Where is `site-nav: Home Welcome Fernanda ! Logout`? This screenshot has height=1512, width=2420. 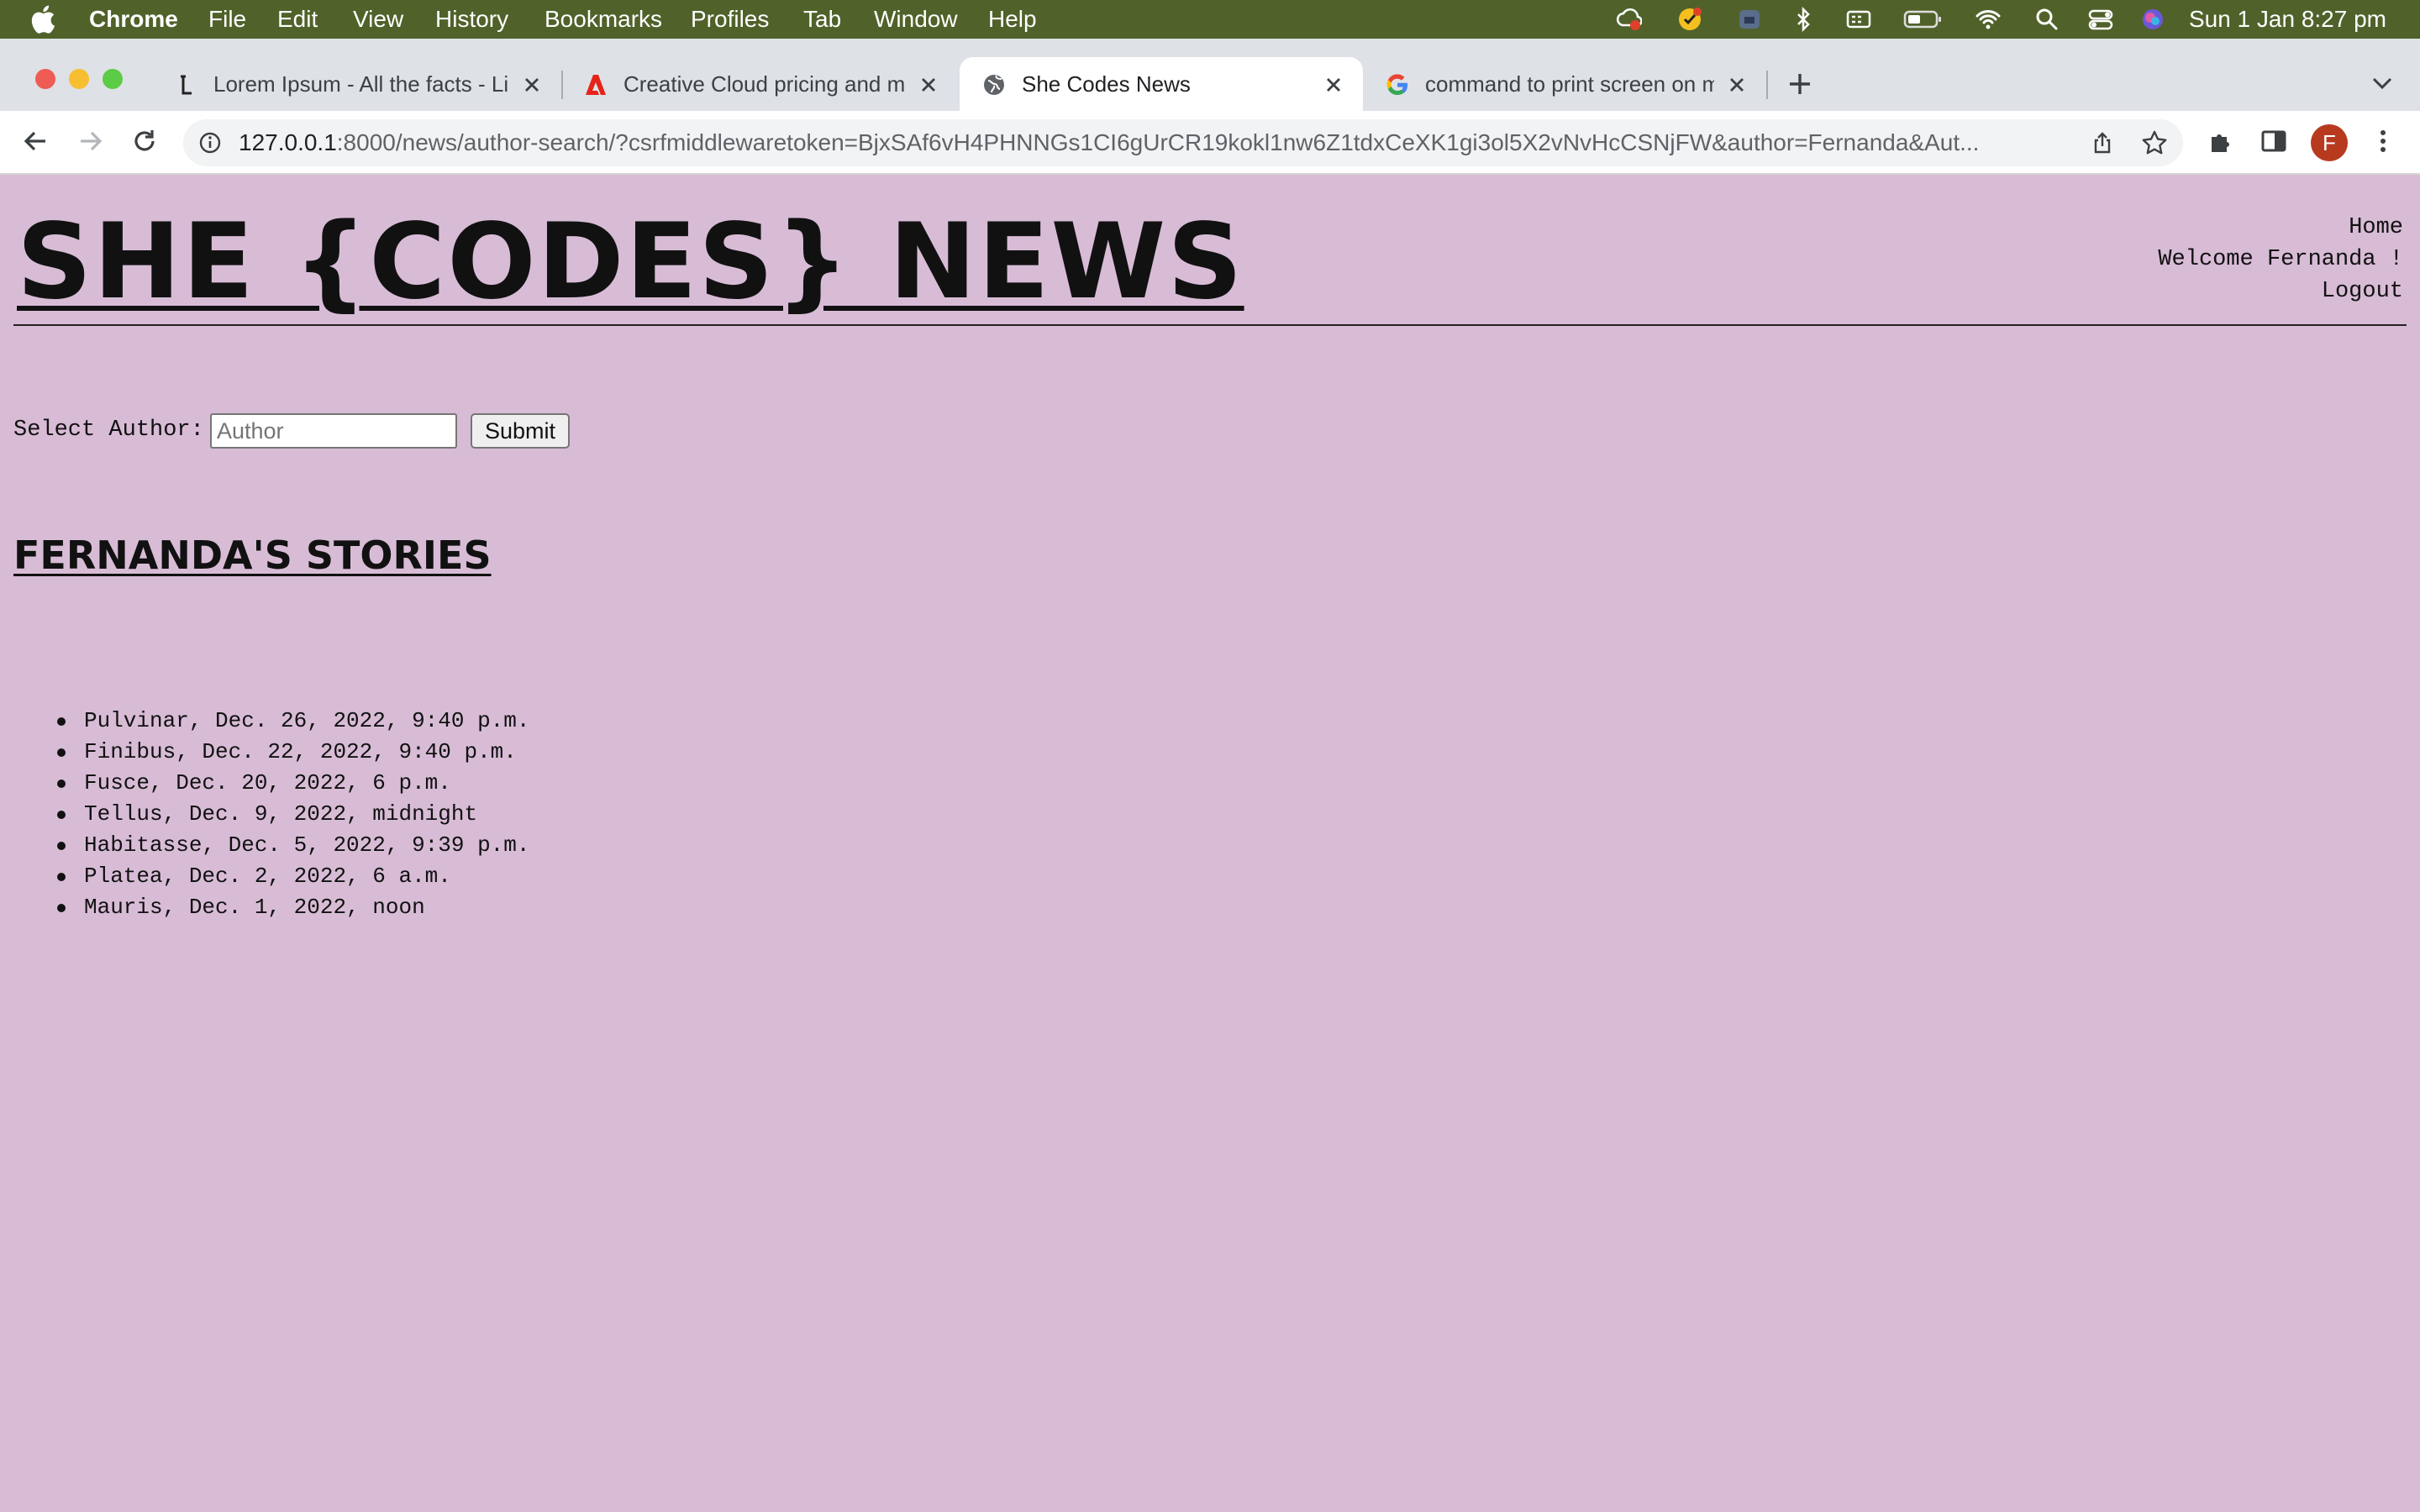
site-nav: Home Welcome Fernanda ! Logout is located at coordinates (2280, 259).